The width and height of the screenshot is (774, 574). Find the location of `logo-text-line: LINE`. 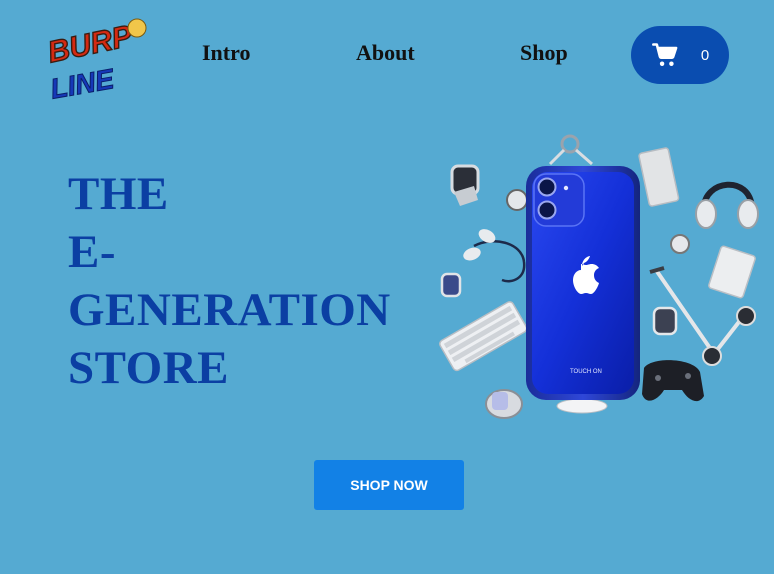

logo-text-line: LINE is located at coordinates (82, 81).